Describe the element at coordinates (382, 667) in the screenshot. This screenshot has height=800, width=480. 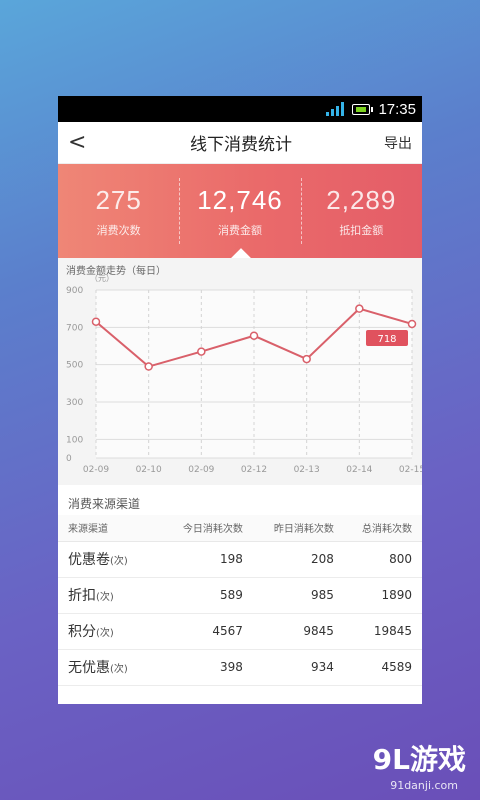
I see `cell-total: 4589` at that location.